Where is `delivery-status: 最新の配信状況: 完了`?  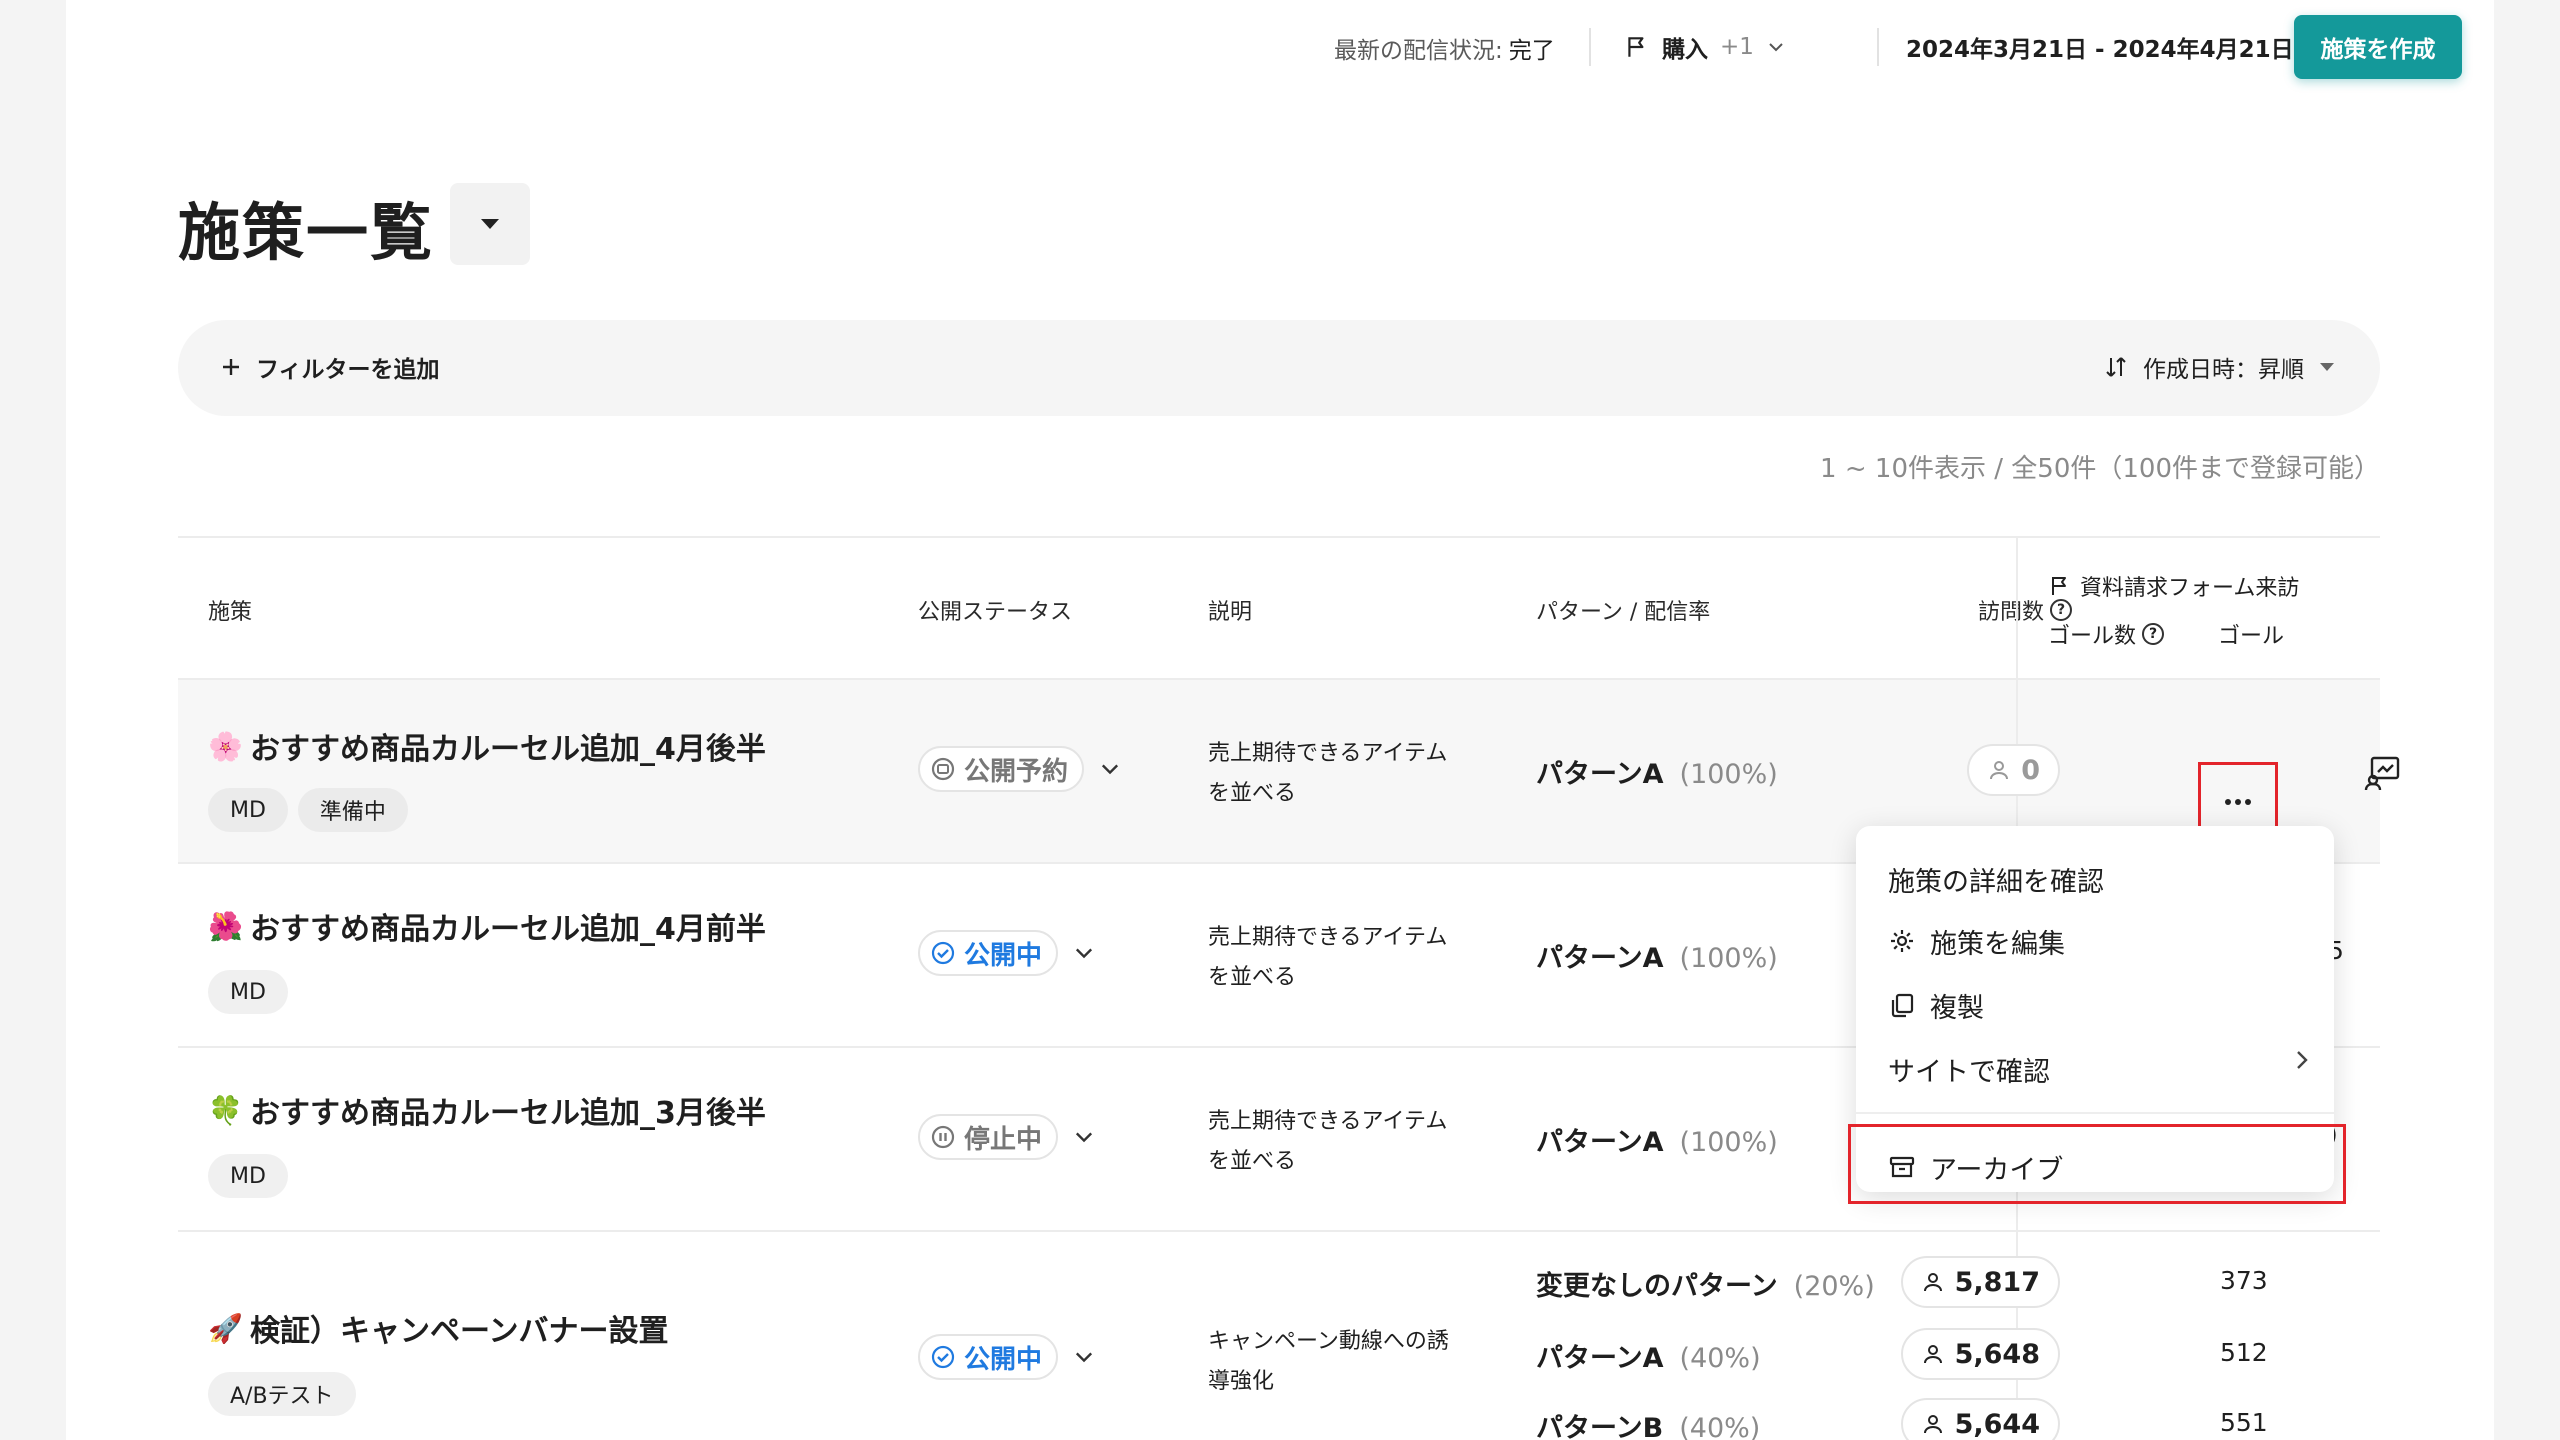
delivery-status: 最新の配信状況: 完了 is located at coordinates (1444, 48).